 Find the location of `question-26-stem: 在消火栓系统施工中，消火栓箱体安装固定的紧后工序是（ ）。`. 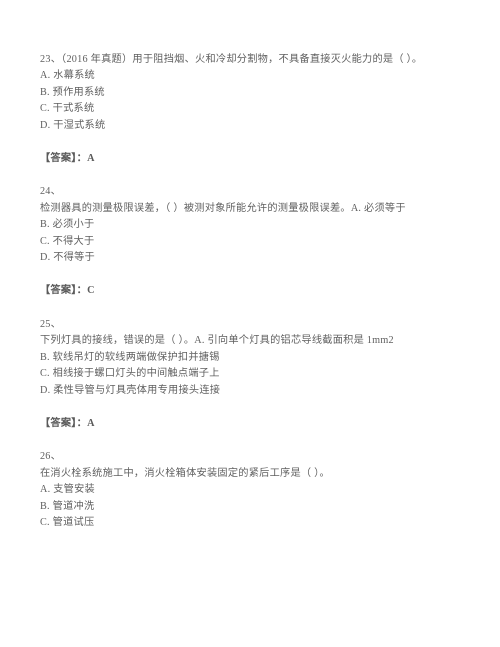

question-26-stem: 在消火栓系统施工中，消火栓箱体安装固定的紧后工序是（ ）。 is located at coordinates (185, 473).